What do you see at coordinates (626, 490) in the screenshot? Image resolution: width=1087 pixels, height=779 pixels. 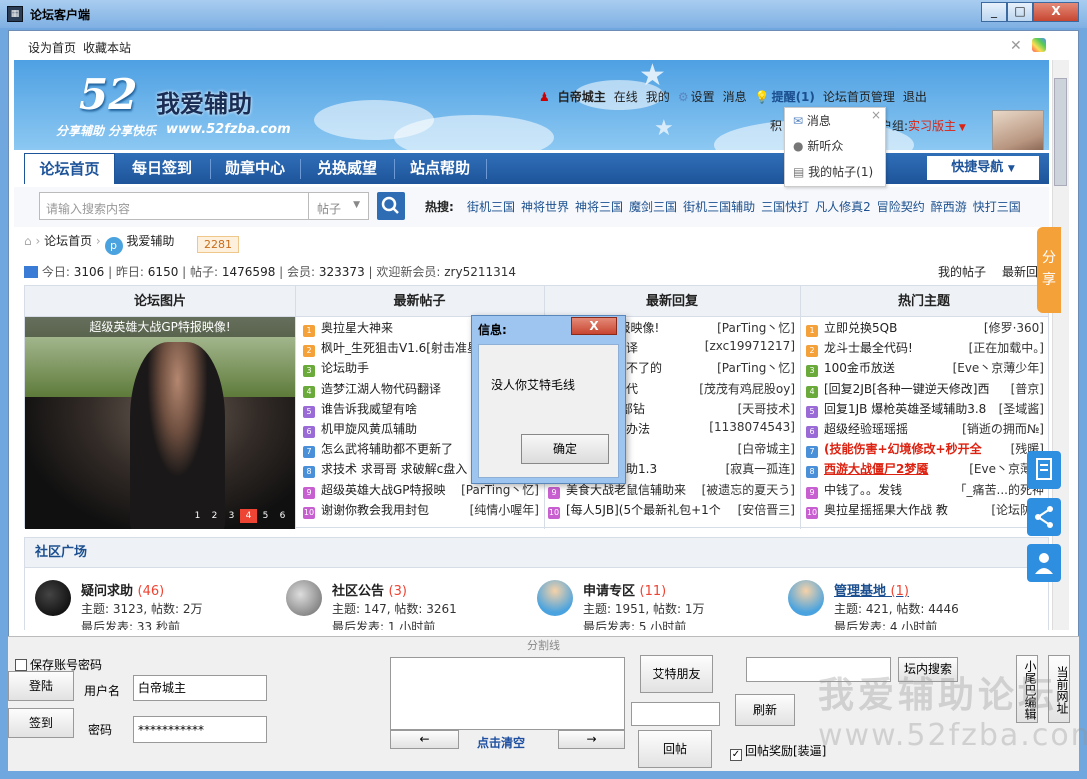 I see `list-item-title: 美食大战老鼠信辅助来` at bounding box center [626, 490].